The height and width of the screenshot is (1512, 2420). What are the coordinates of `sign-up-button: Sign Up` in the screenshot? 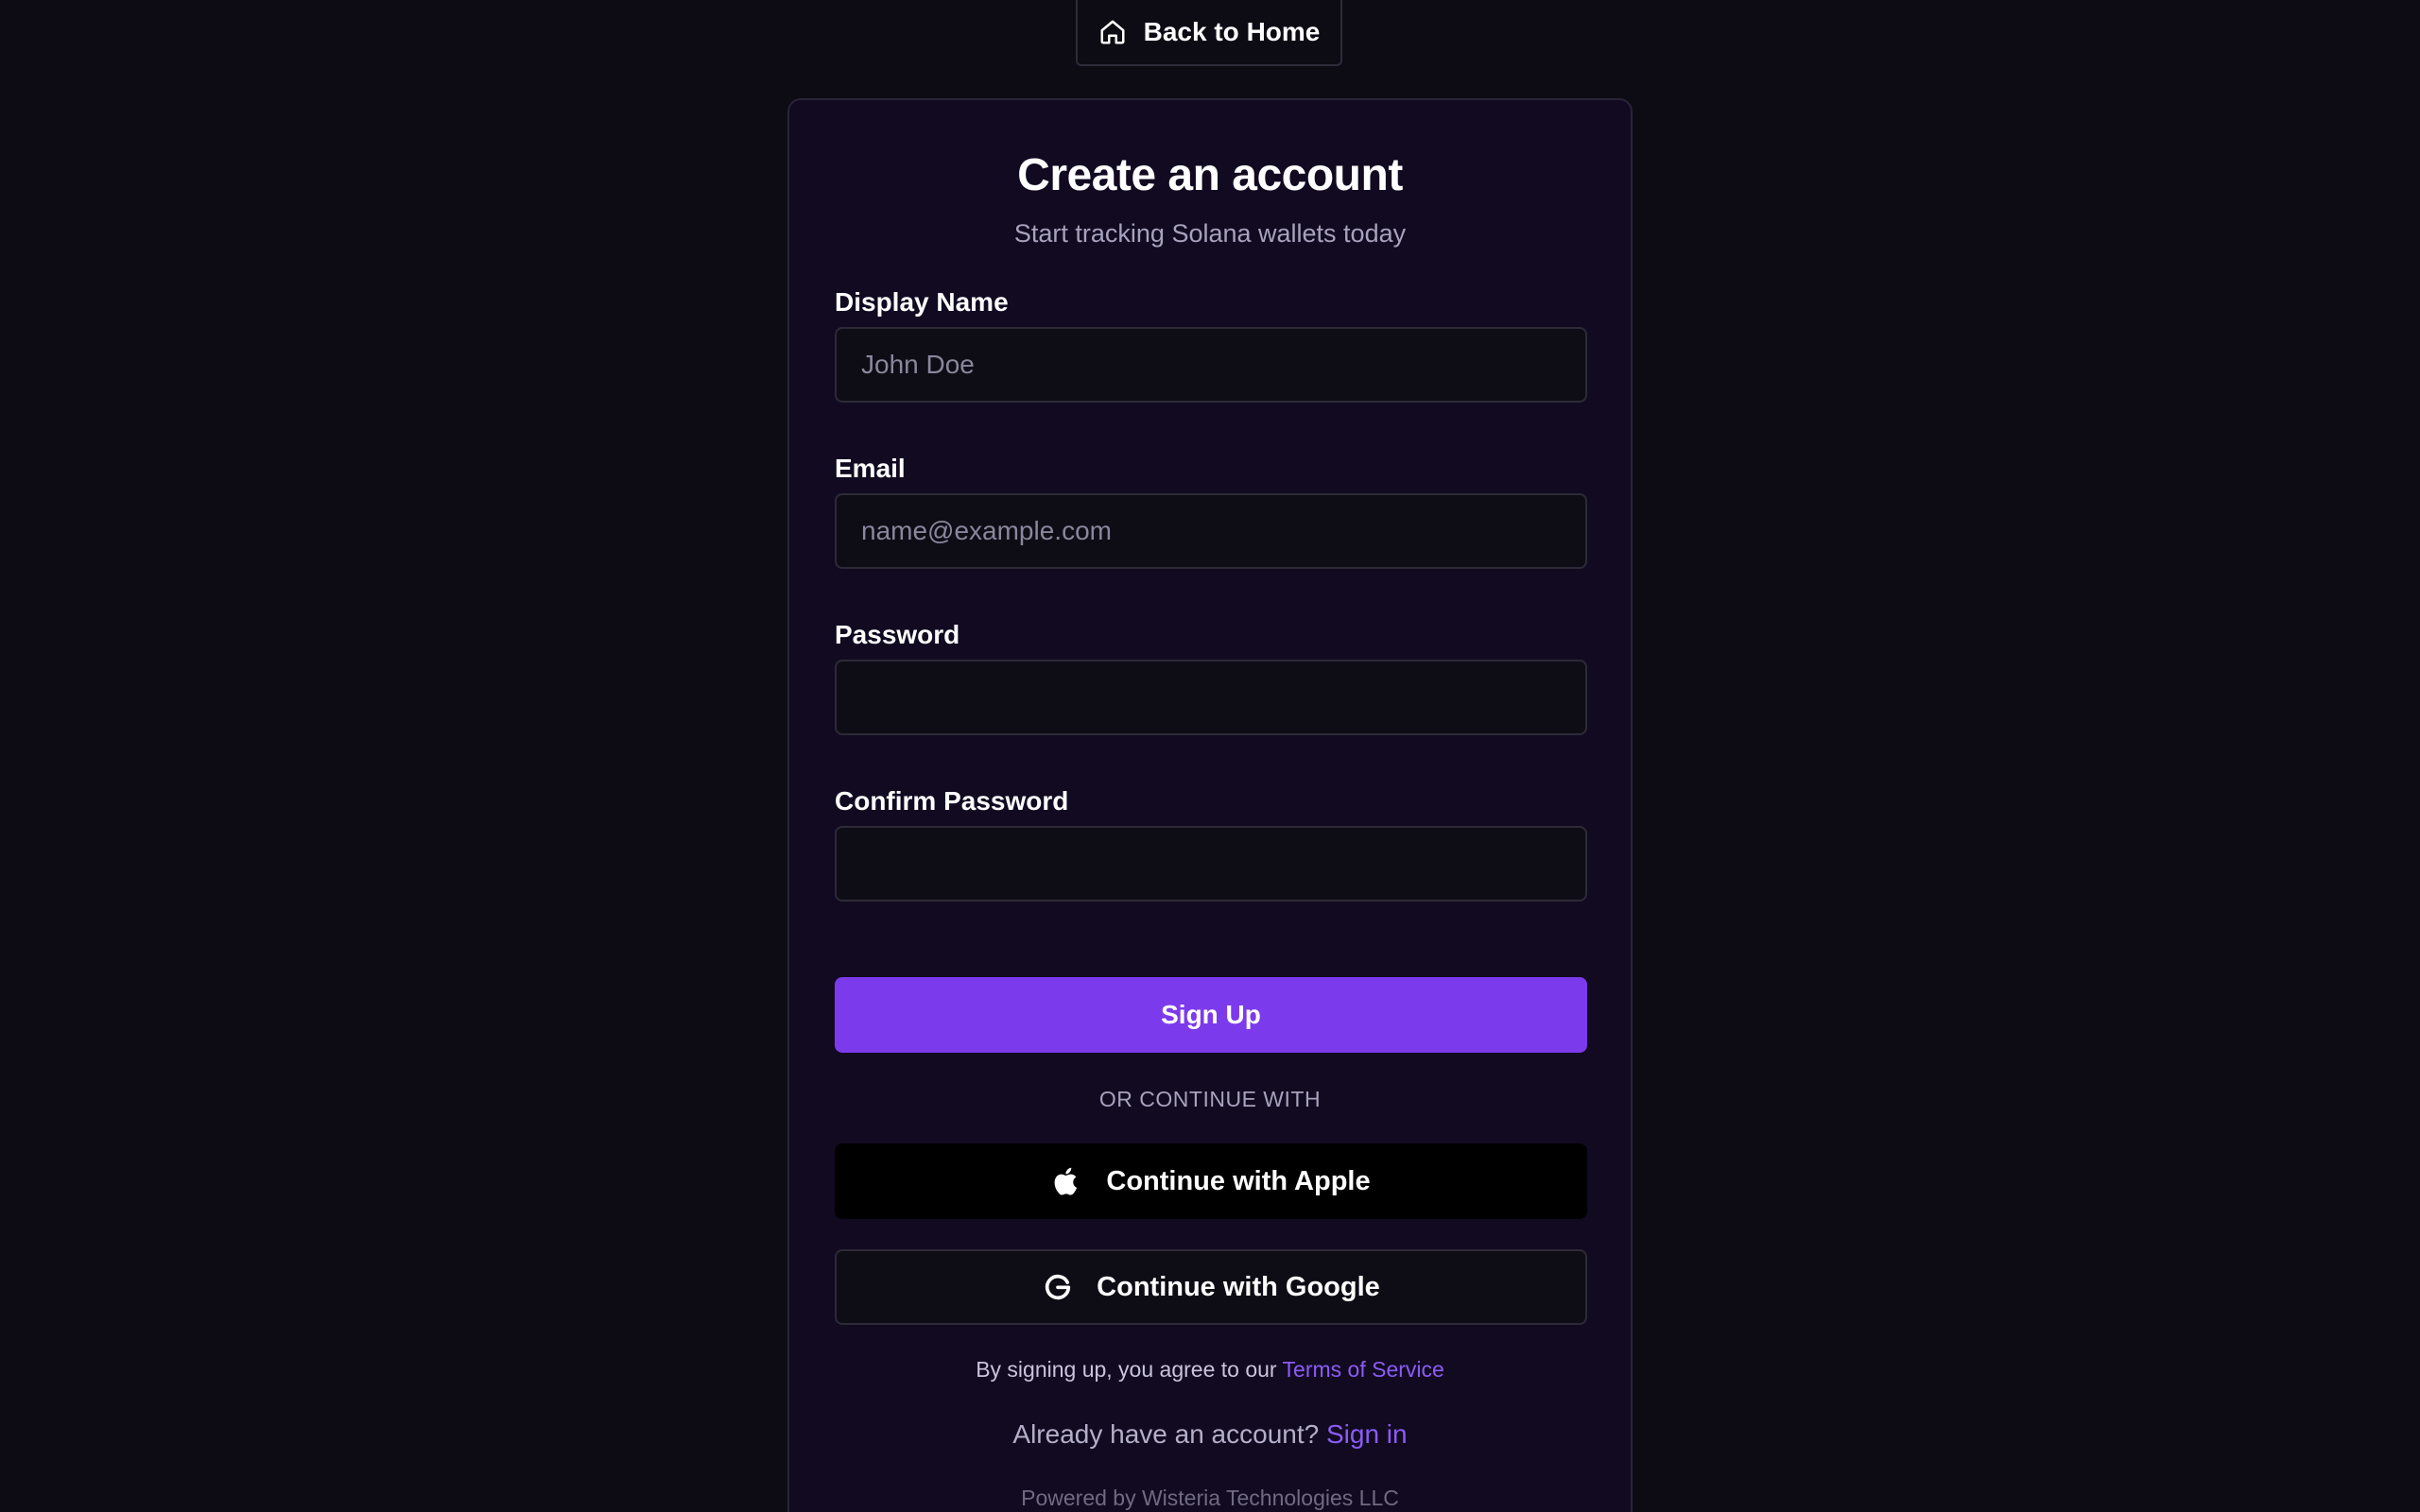 It's located at (1211, 1015).